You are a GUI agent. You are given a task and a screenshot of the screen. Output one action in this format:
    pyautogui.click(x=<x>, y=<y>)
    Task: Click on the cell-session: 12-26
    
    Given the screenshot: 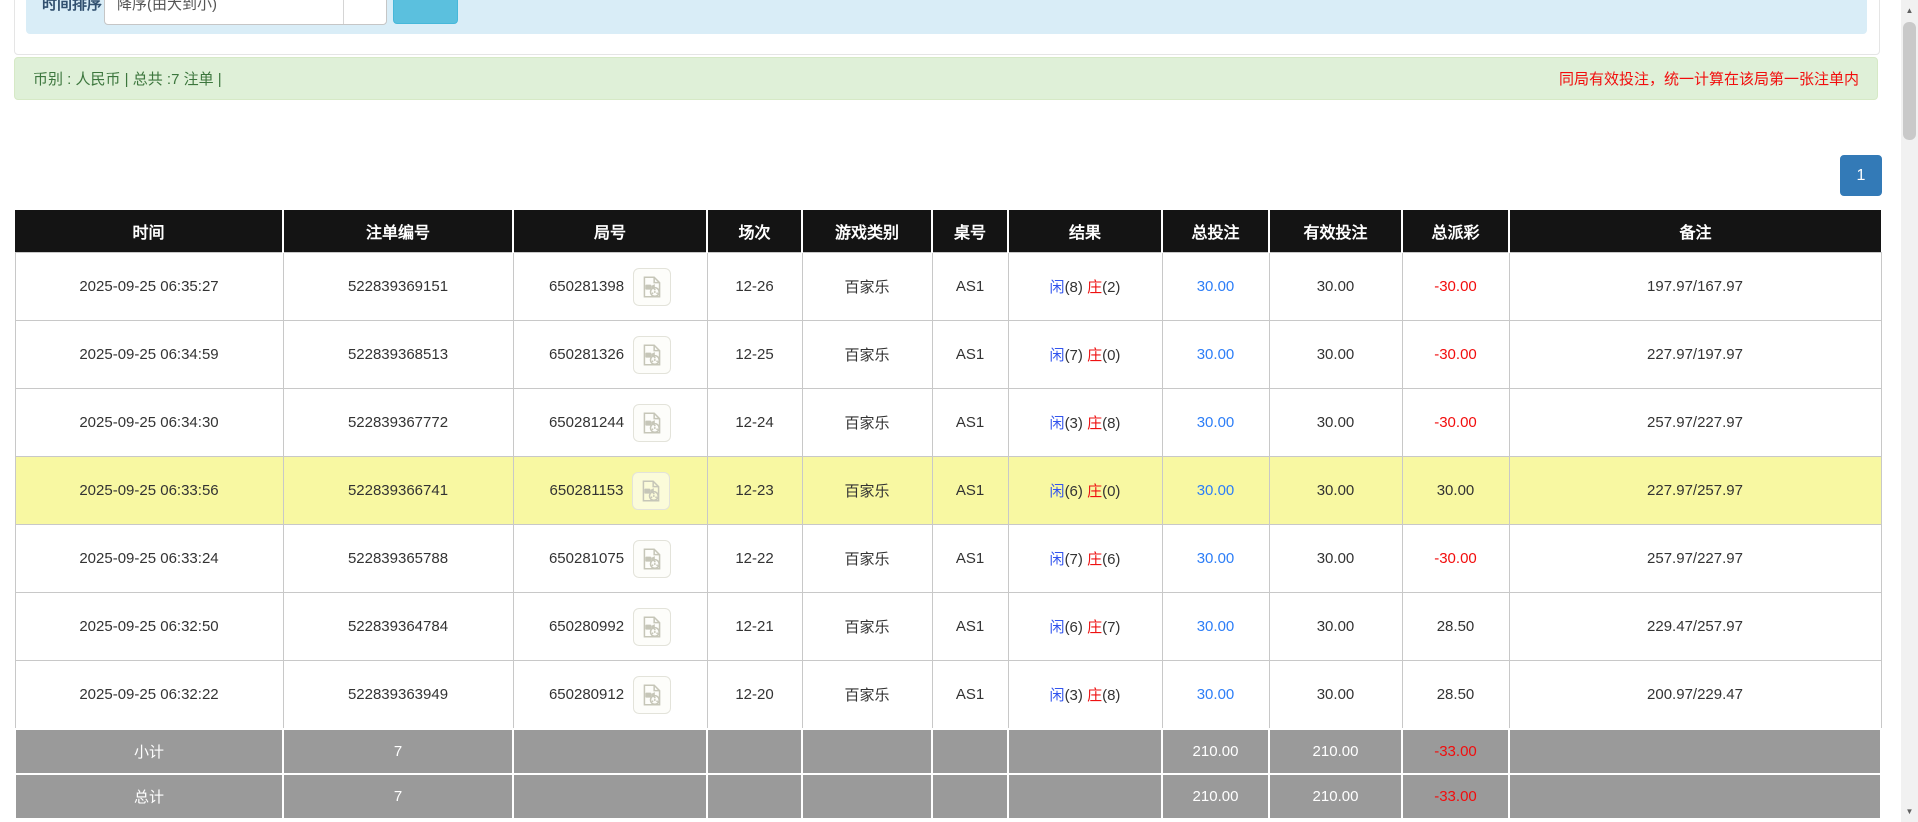 What is the action you would take?
    pyautogui.click(x=754, y=286)
    